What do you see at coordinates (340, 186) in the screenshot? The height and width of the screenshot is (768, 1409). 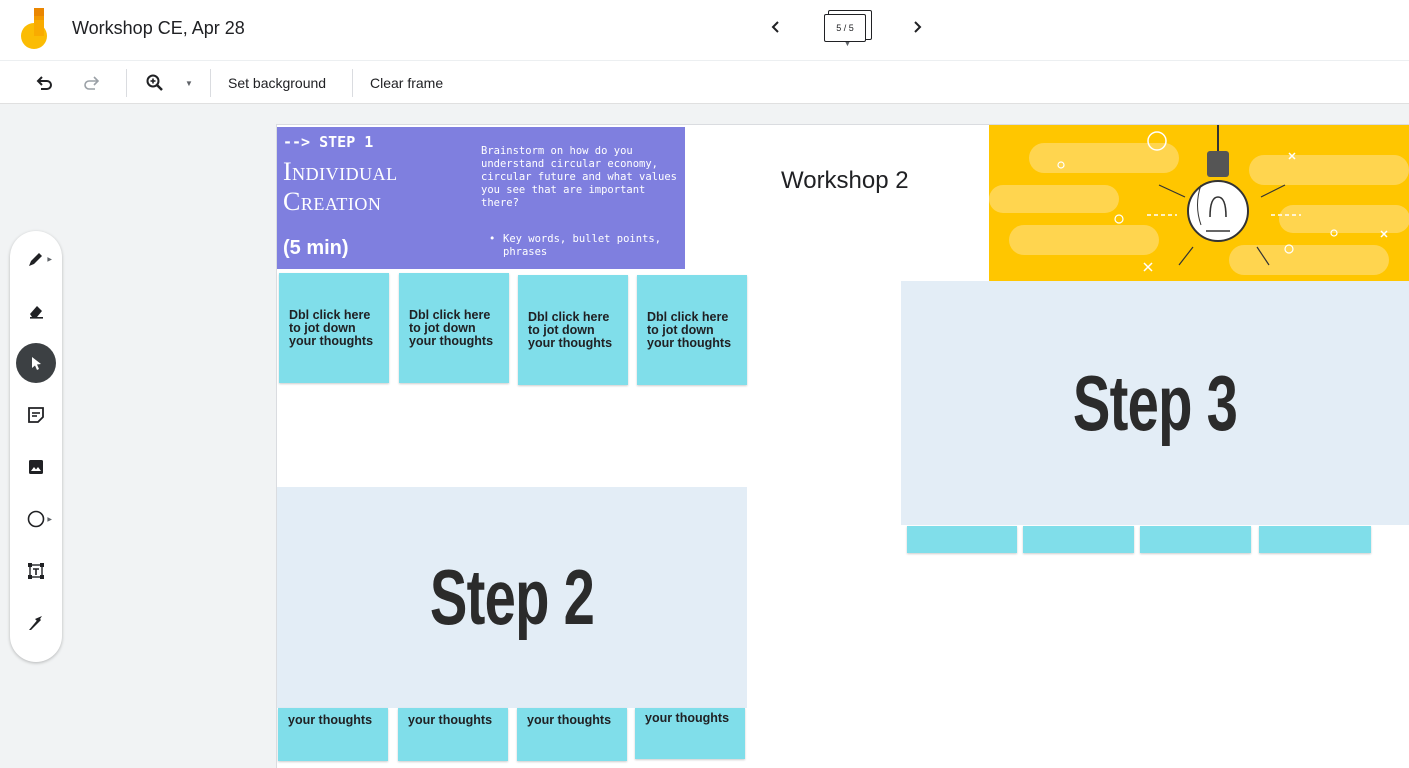 I see `step1-title: Individual Creation` at bounding box center [340, 186].